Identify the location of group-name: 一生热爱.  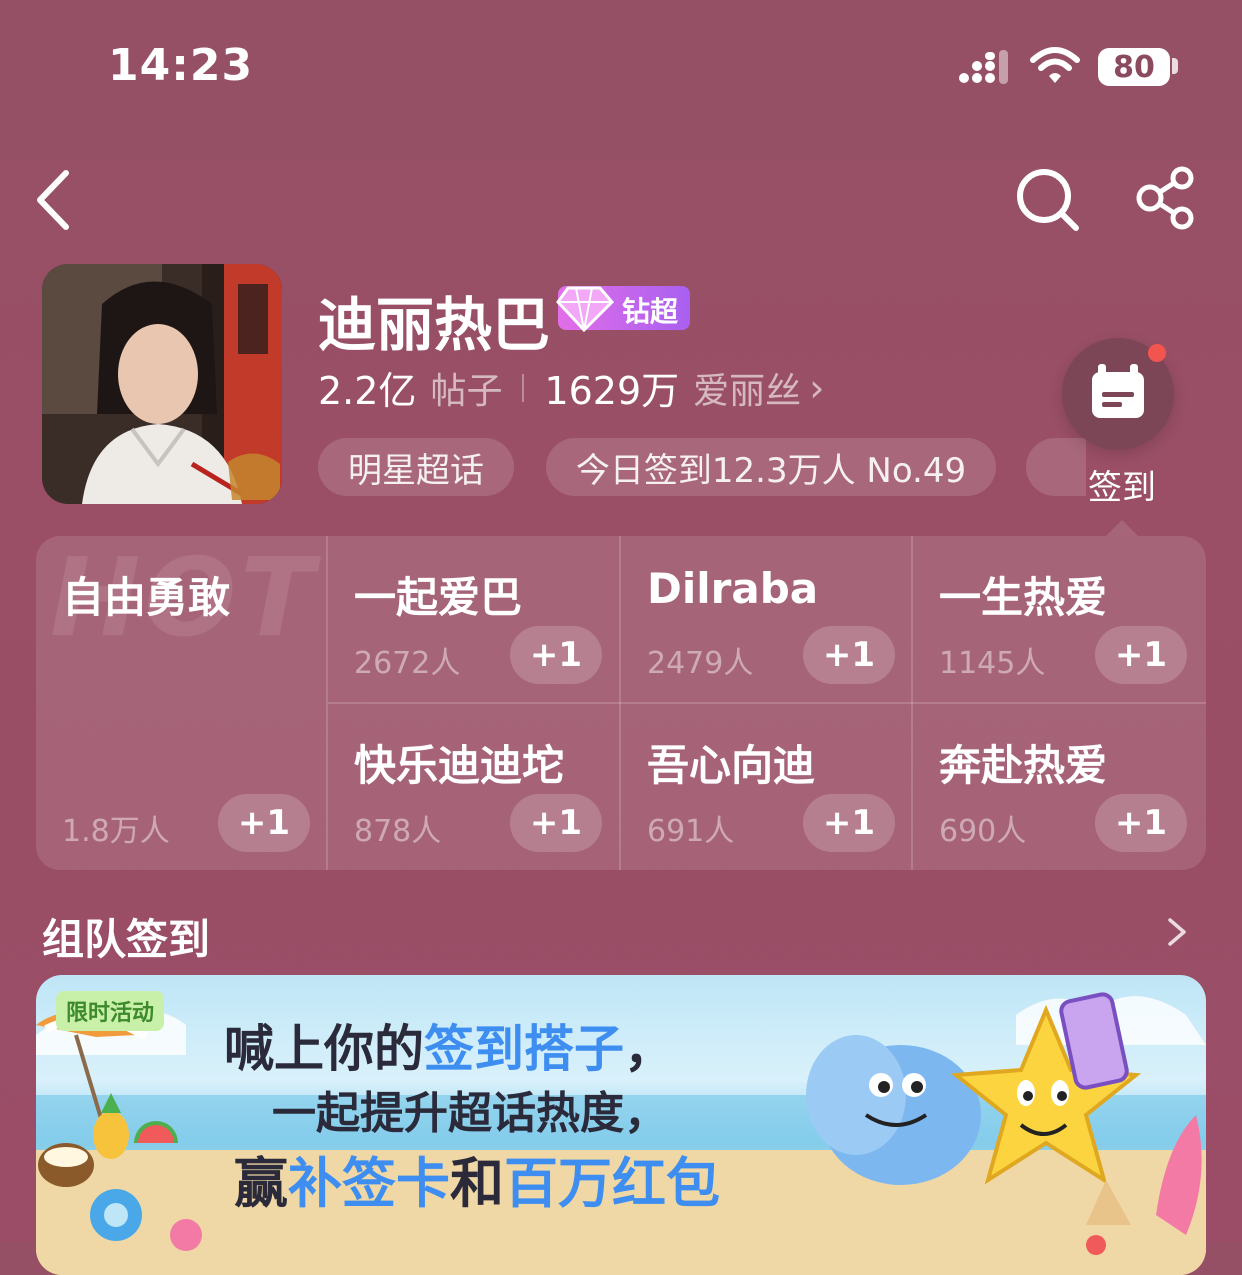
(1023, 597).